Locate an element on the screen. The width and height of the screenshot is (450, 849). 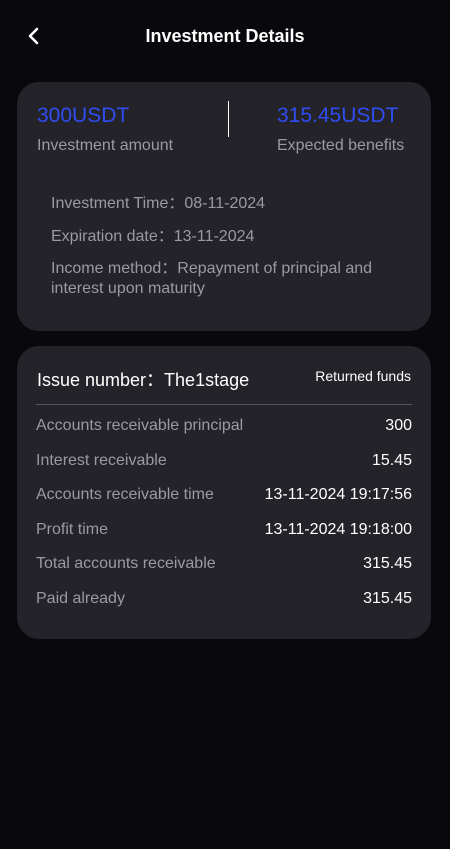
row-label: Paid already is located at coordinates (80, 598).